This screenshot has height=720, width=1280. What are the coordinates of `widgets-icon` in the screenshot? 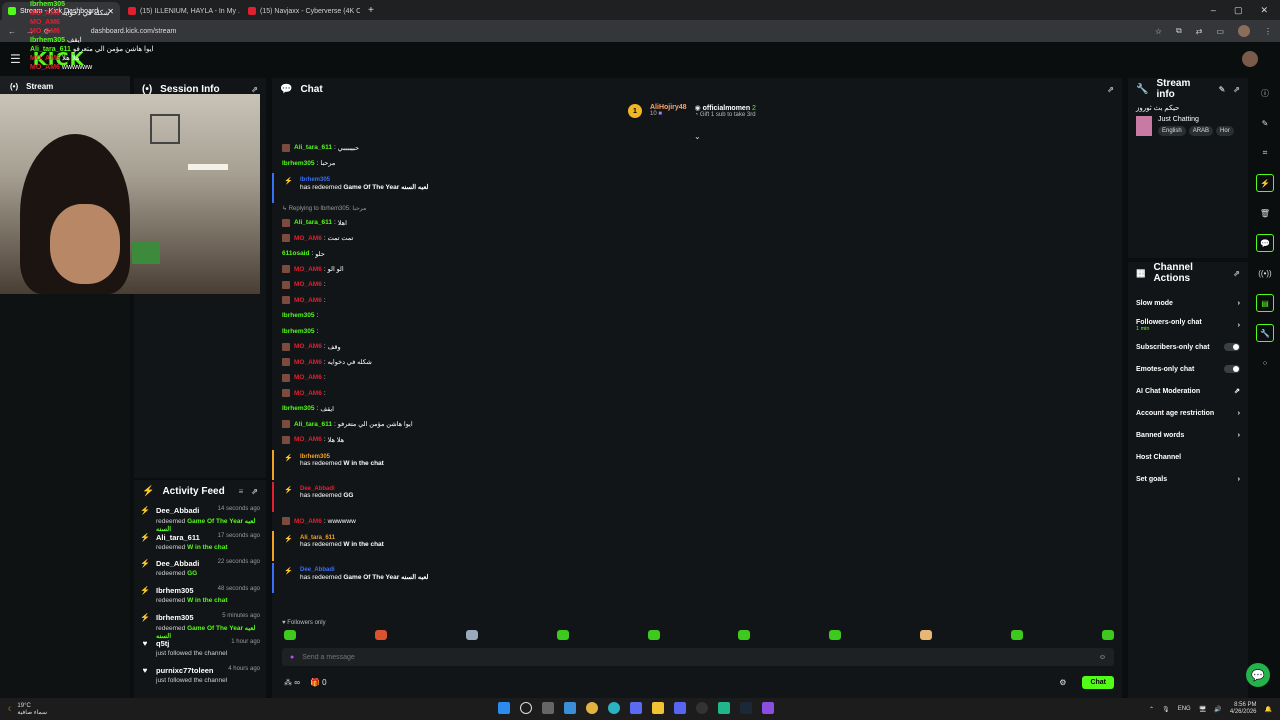 It's located at (570, 708).